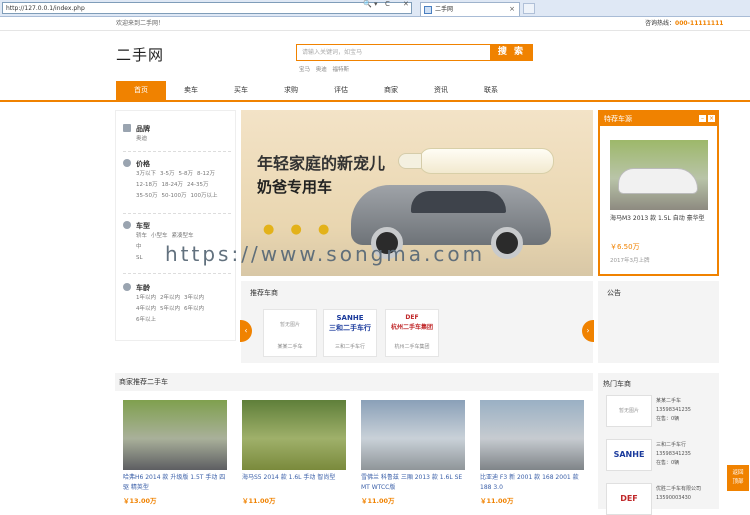 Image resolution: width=750 pixels, height=515 pixels. Describe the element at coordinates (290, 333) in the screenshot. I see `dealer-card: 暂无图片 某某二手车` at that location.